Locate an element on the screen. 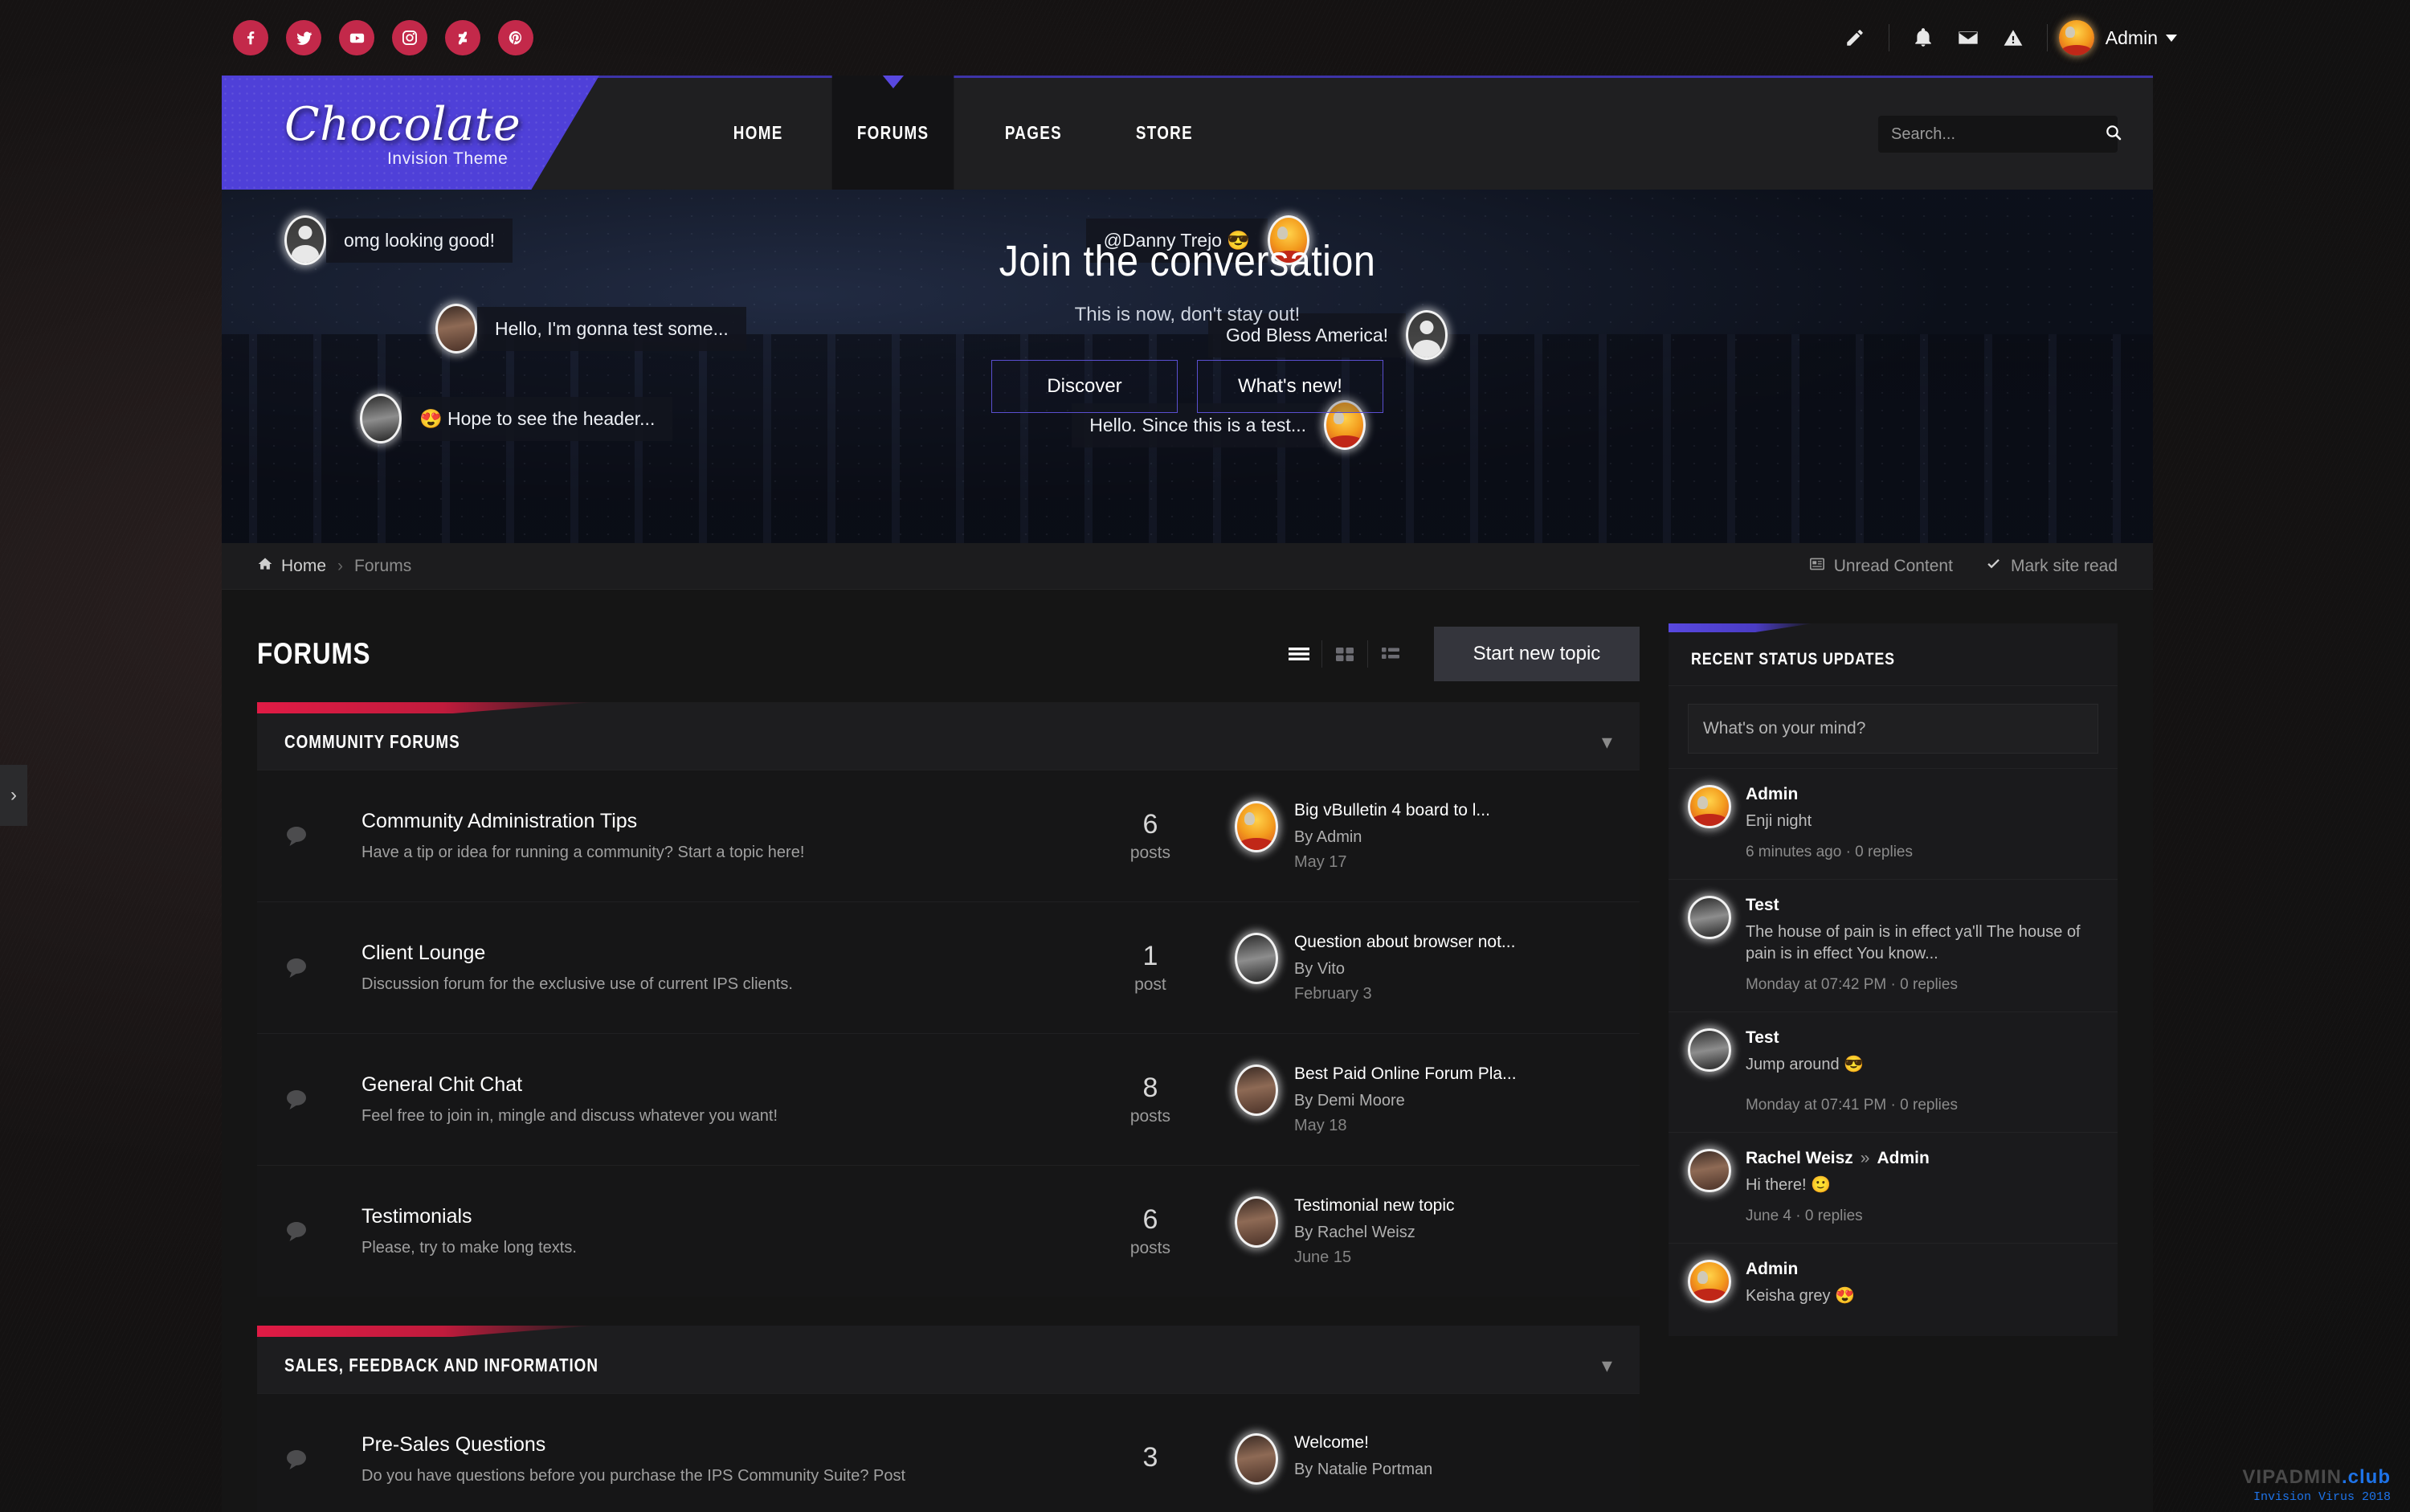  nav-item-pages: PAGES is located at coordinates (1033, 133).